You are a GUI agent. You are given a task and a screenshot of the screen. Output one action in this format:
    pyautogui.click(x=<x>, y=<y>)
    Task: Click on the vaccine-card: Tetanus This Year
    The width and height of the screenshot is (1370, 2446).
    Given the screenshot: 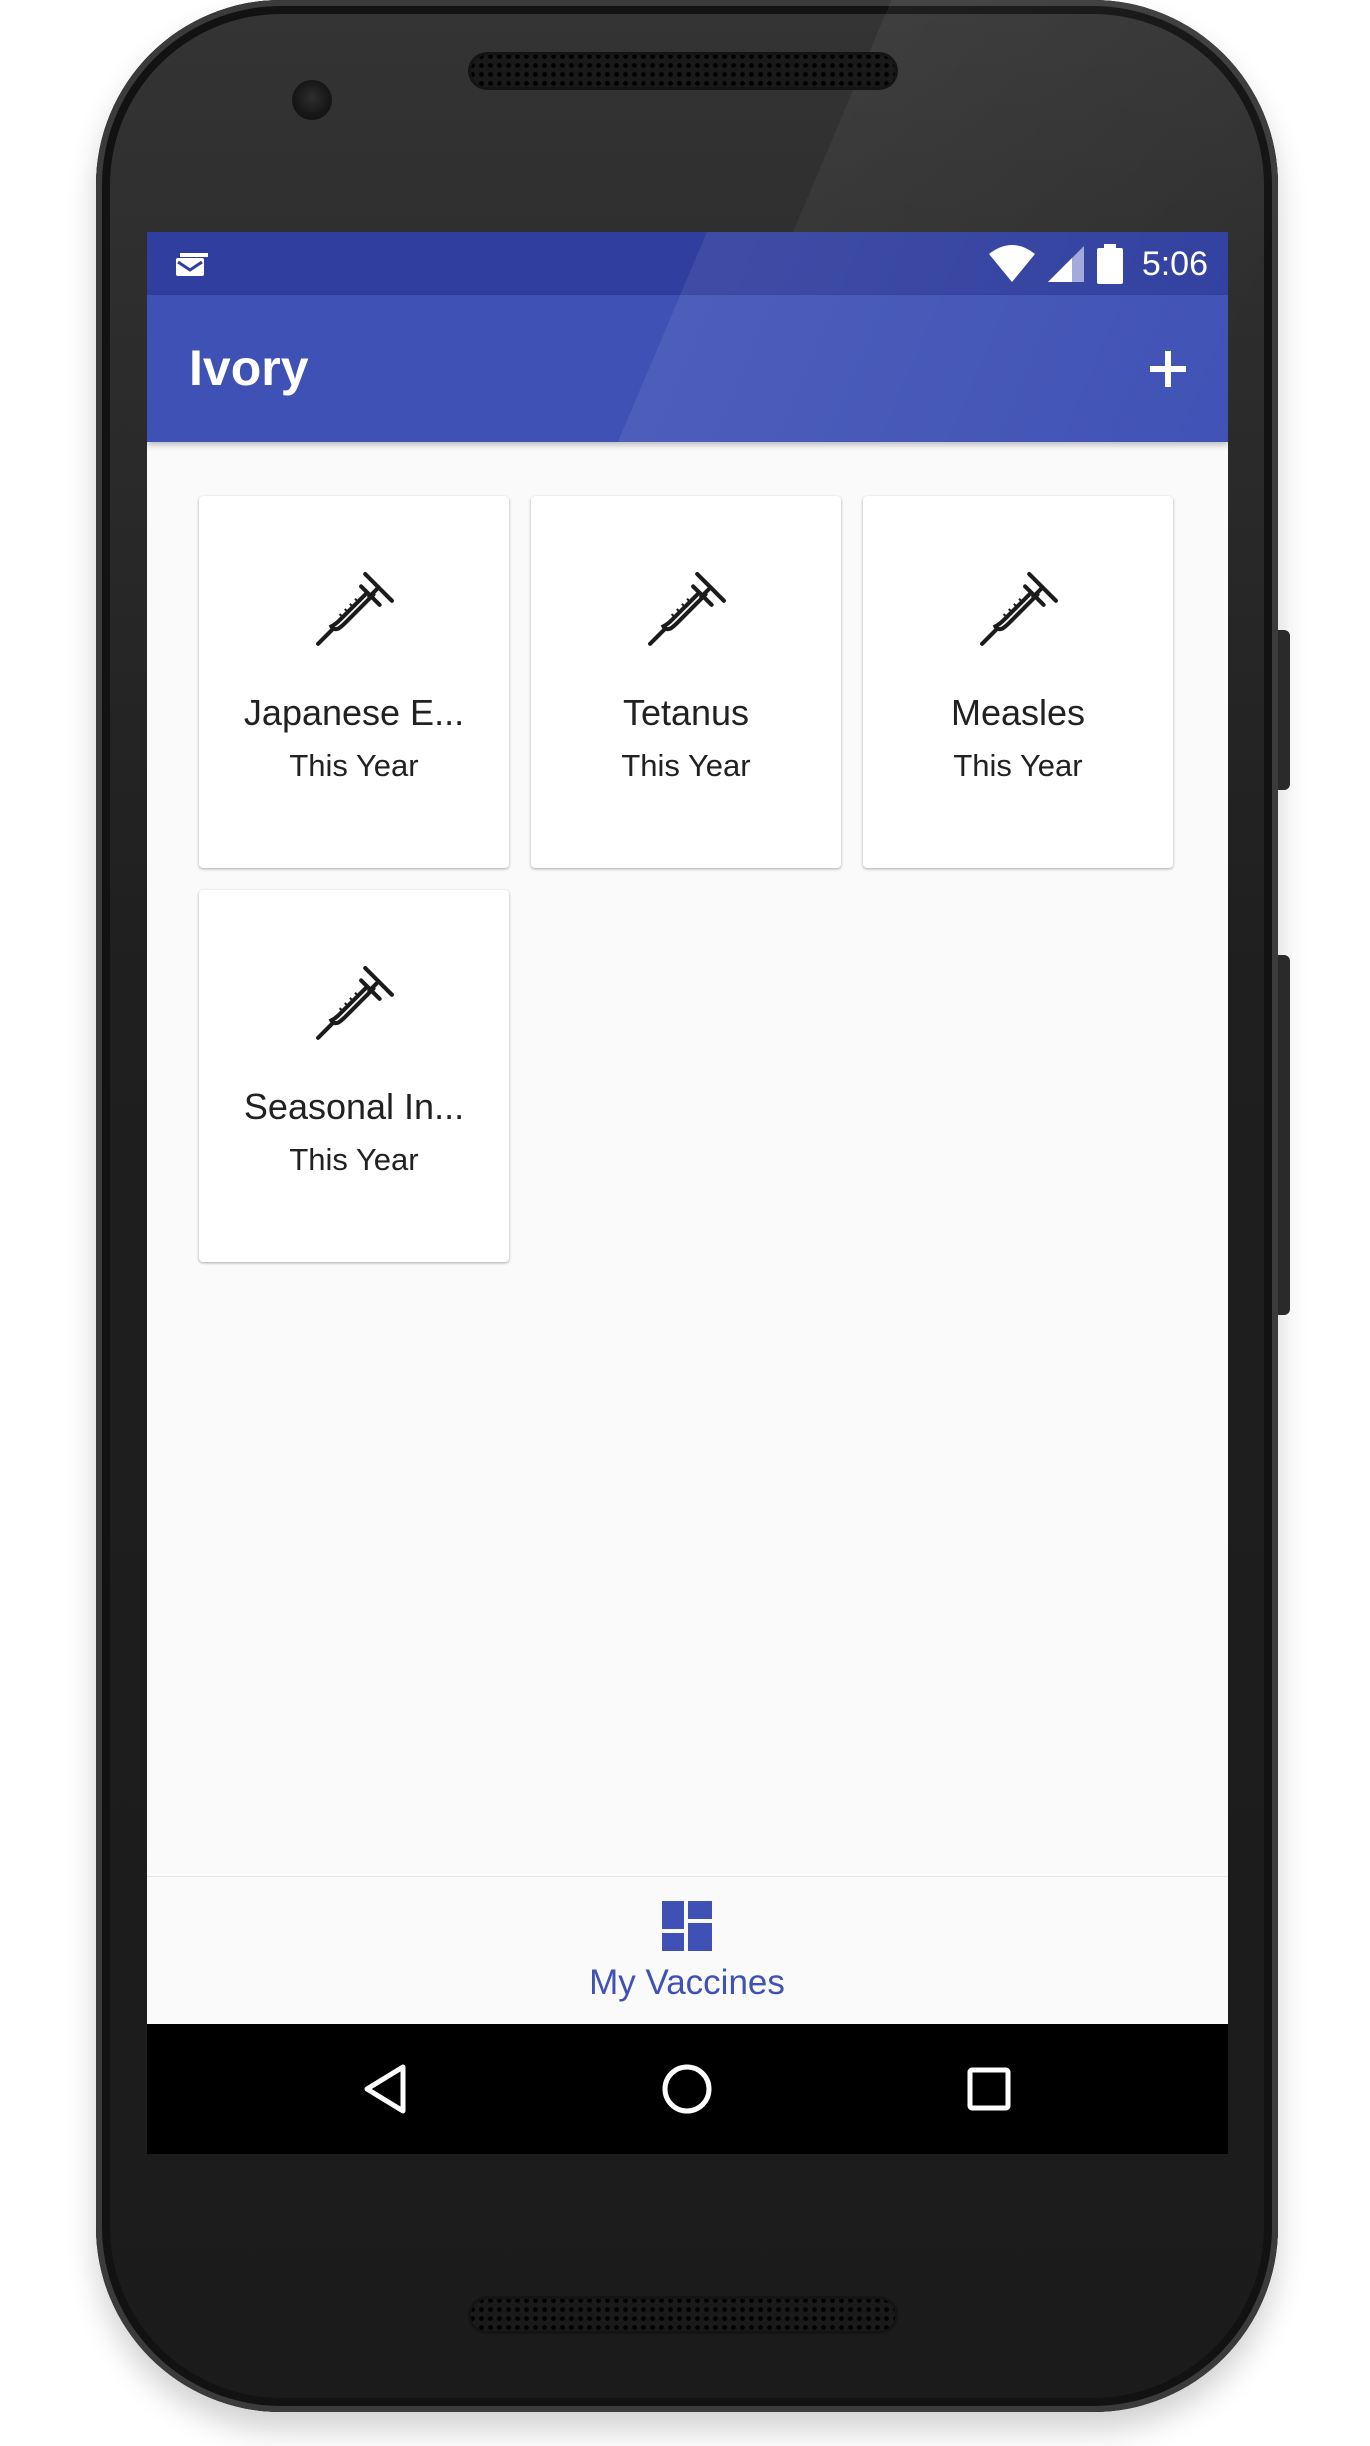 What is the action you would take?
    pyautogui.click(x=686, y=682)
    